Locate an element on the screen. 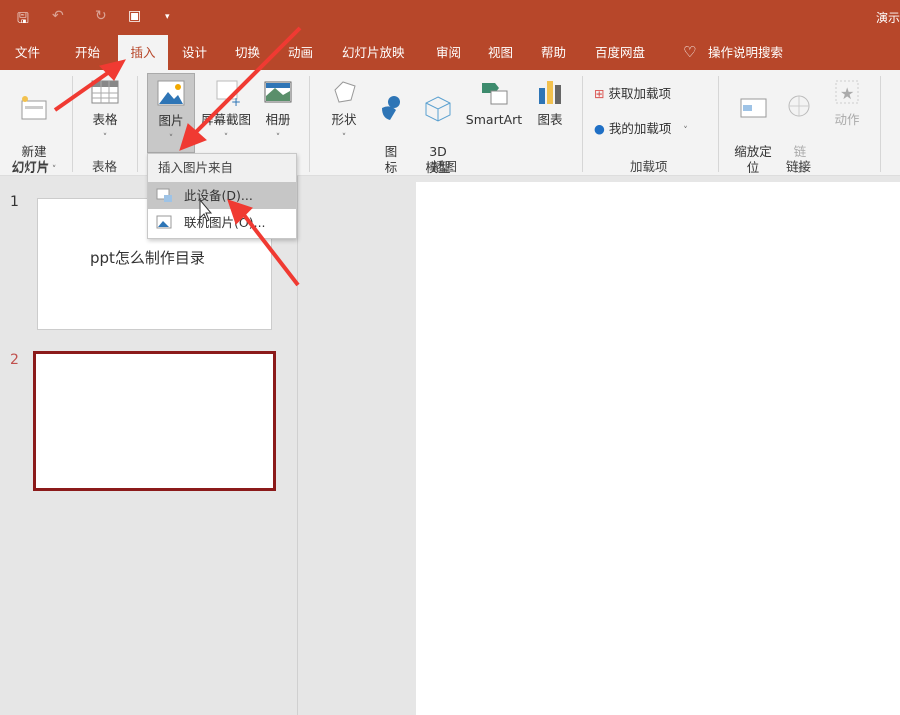  new-slide-icon is located at coordinates (34, 108).